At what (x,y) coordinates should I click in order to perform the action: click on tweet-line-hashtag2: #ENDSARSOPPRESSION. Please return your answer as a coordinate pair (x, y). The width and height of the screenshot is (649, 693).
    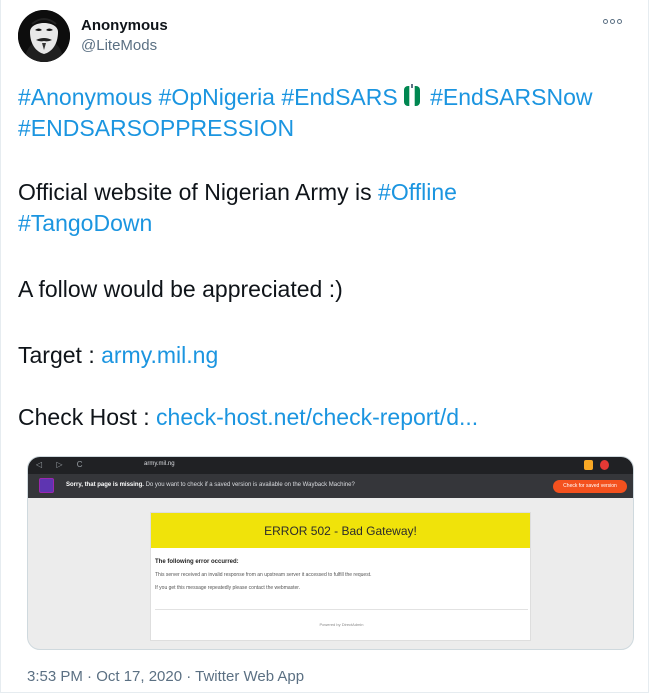
    Looking at the image, I should click on (156, 128).